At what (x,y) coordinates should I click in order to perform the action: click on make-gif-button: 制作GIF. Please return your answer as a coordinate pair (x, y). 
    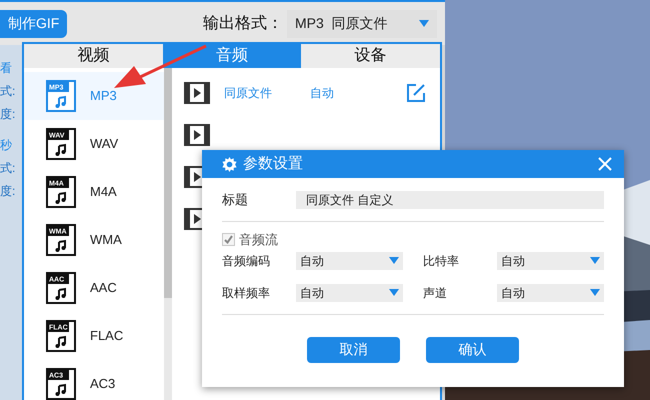
    Looking at the image, I should click on (34, 24).